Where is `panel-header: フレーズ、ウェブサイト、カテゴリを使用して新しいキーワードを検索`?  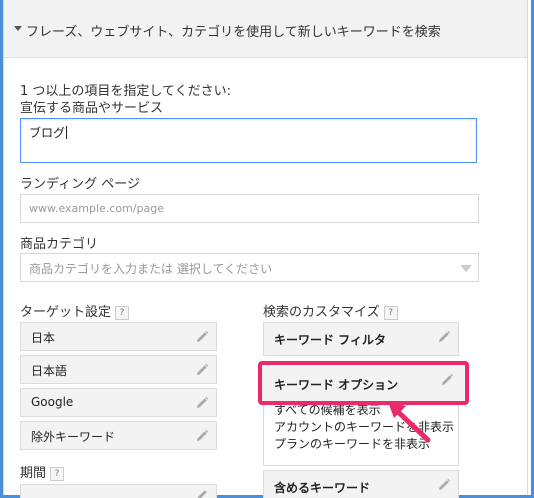 panel-header: フレーズ、ウェブサイト、カテゴリを使用して新しいキーワードを検索 is located at coordinates (265, 29).